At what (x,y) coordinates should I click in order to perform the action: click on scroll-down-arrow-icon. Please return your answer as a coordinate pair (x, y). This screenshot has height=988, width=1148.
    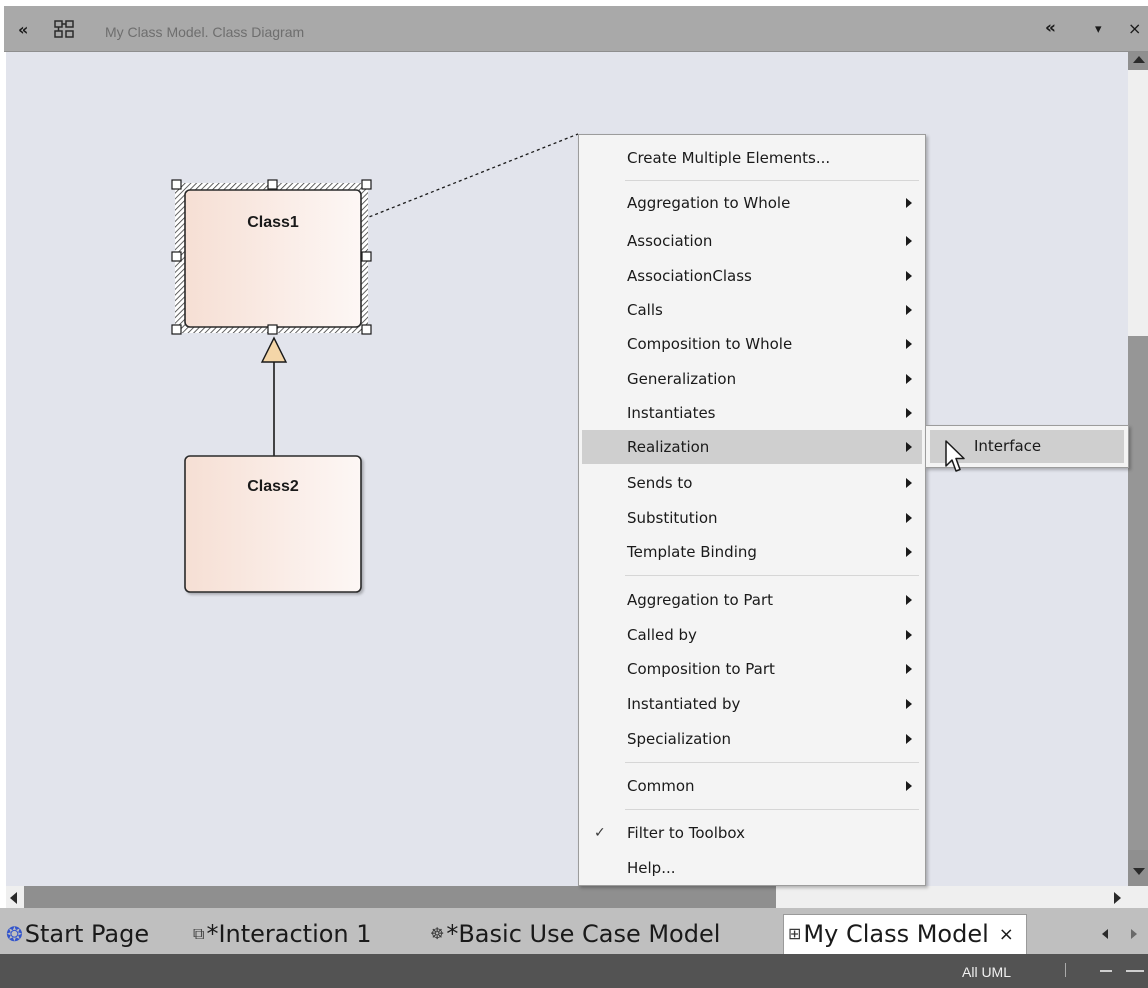
    Looking at the image, I should click on (1139, 871).